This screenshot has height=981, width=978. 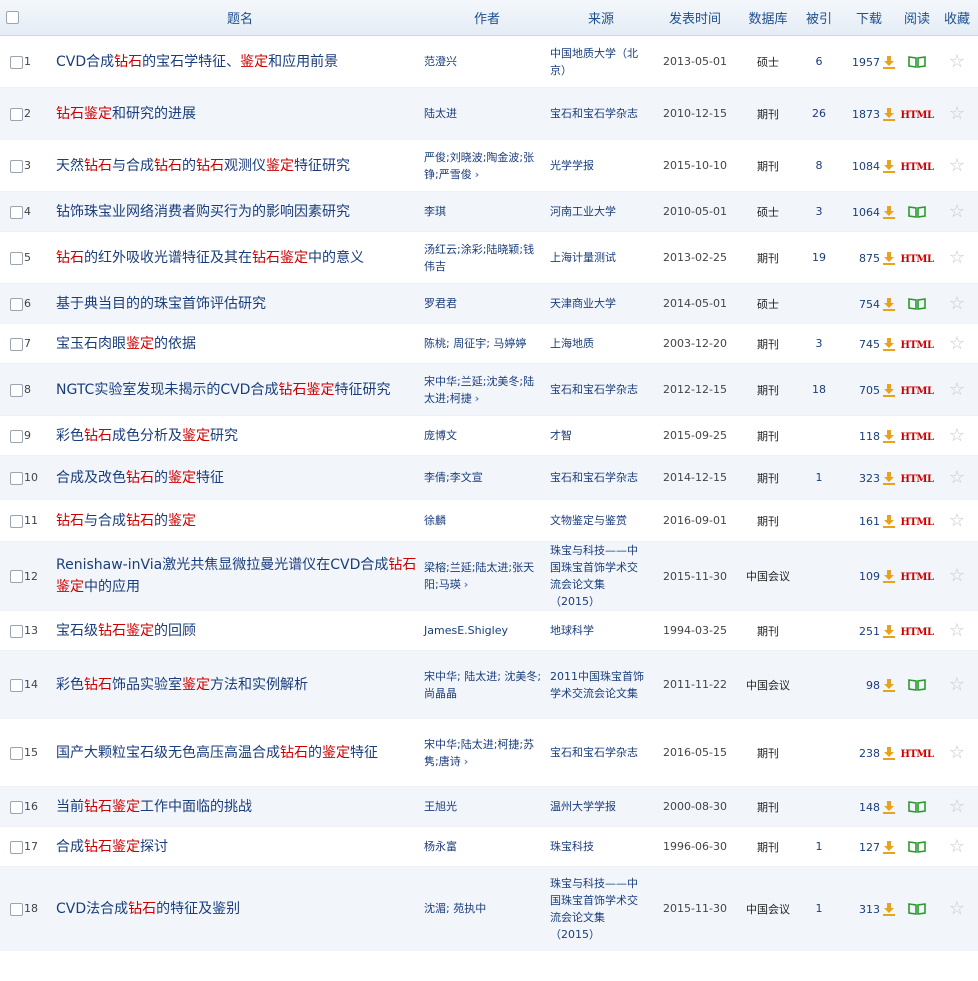 I want to click on download-cell: 1957, so click(x=869, y=61).